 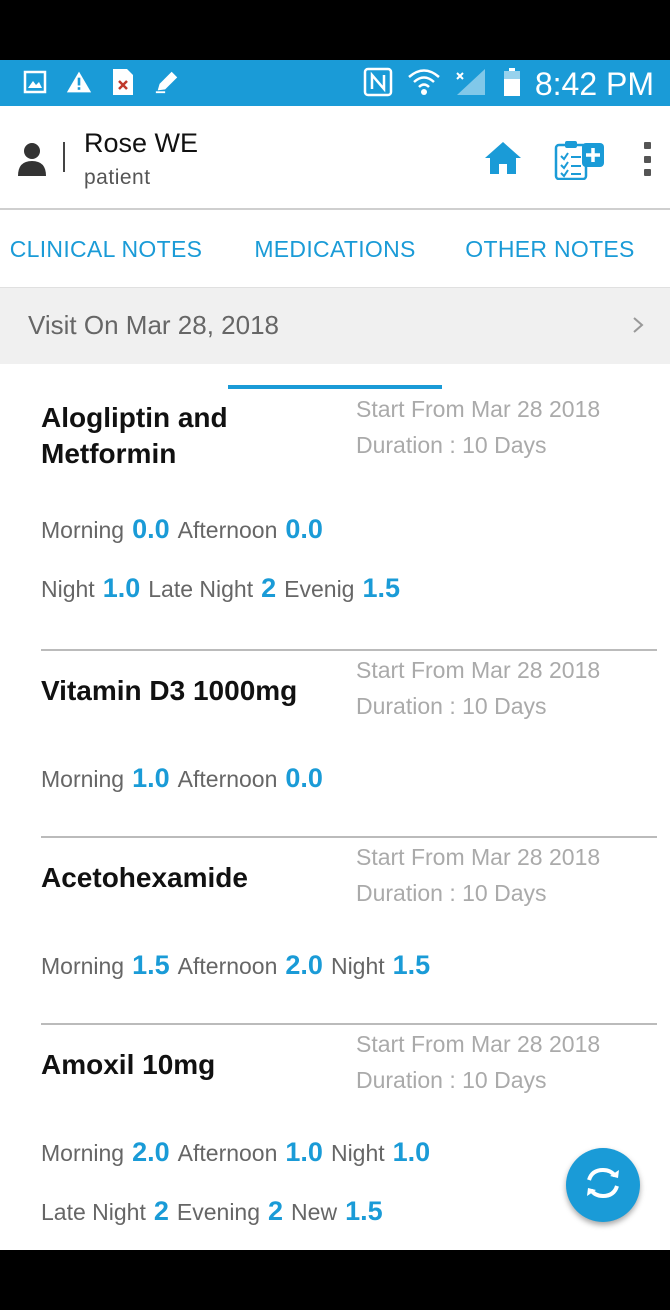 I want to click on medication-name: Acetohexamide, so click(x=144, y=877).